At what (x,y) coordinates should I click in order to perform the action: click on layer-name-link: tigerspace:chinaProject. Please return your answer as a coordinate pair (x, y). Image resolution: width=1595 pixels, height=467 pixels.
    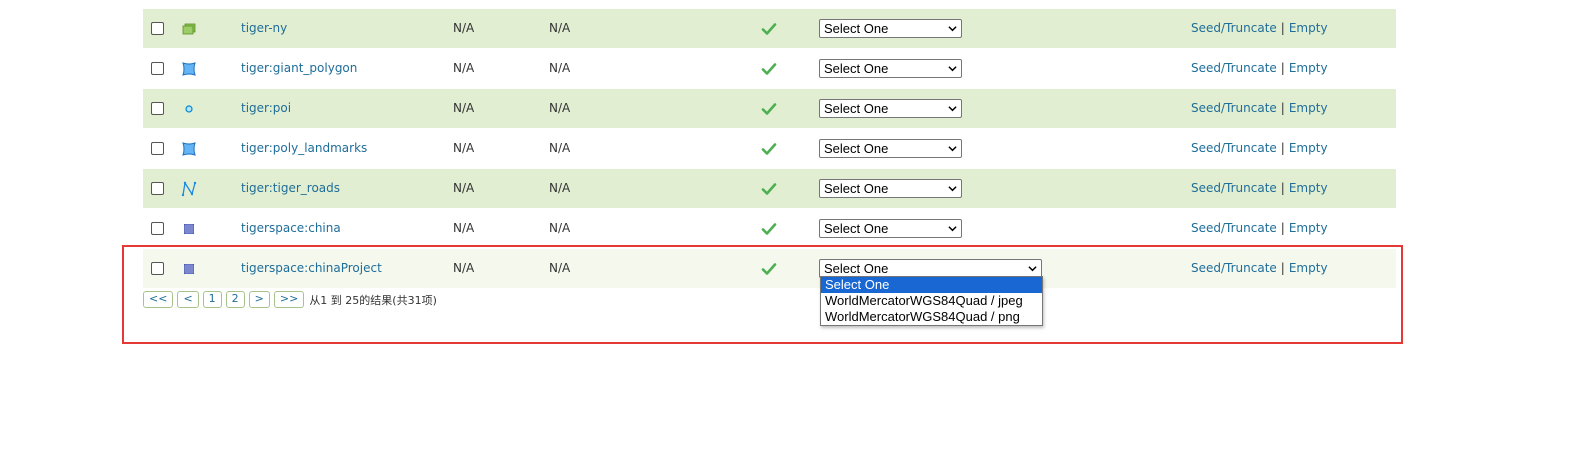
    Looking at the image, I should click on (311, 268).